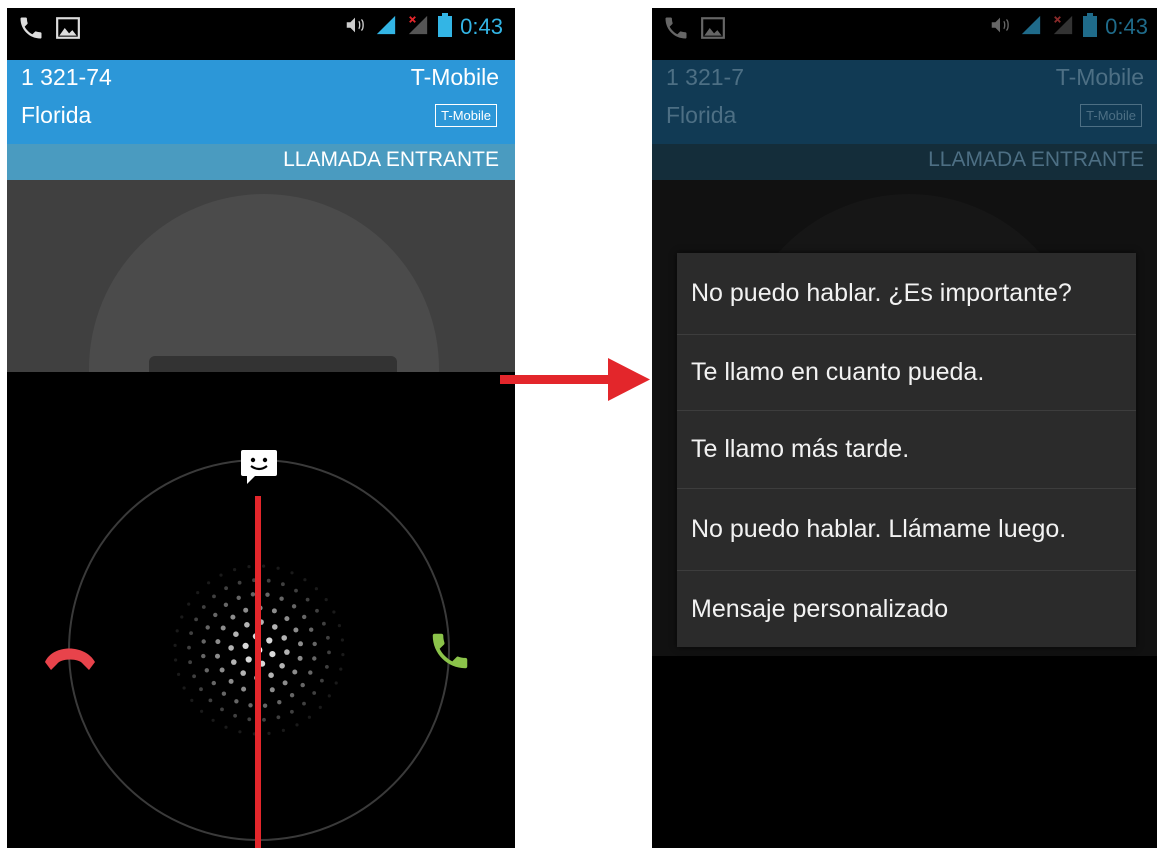 Image resolution: width=1157 pixels, height=848 pixels. What do you see at coordinates (575, 382) in the screenshot?
I see `transition-arrow` at bounding box center [575, 382].